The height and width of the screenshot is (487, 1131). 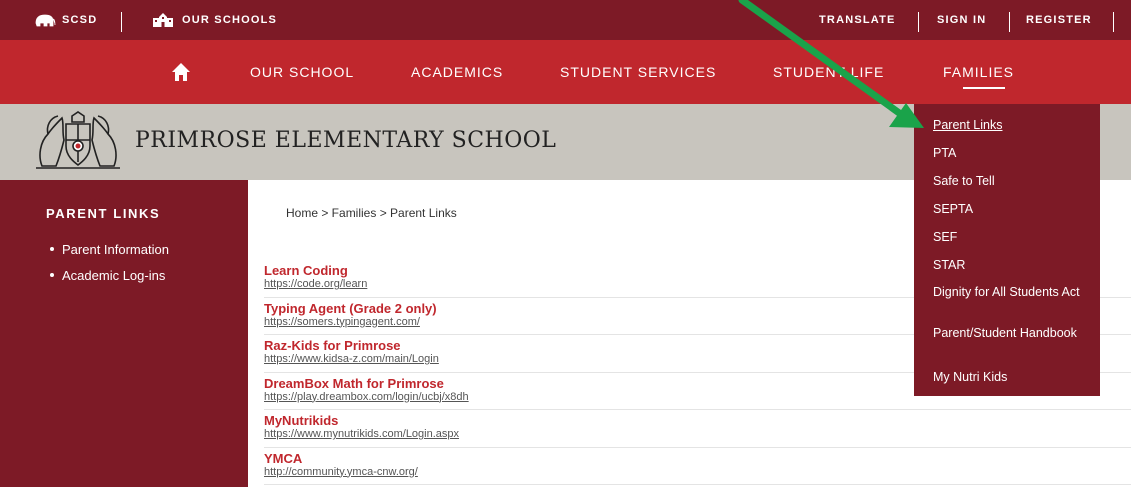 What do you see at coordinates (1059, 20) in the screenshot?
I see `register-link: REGISTER` at bounding box center [1059, 20].